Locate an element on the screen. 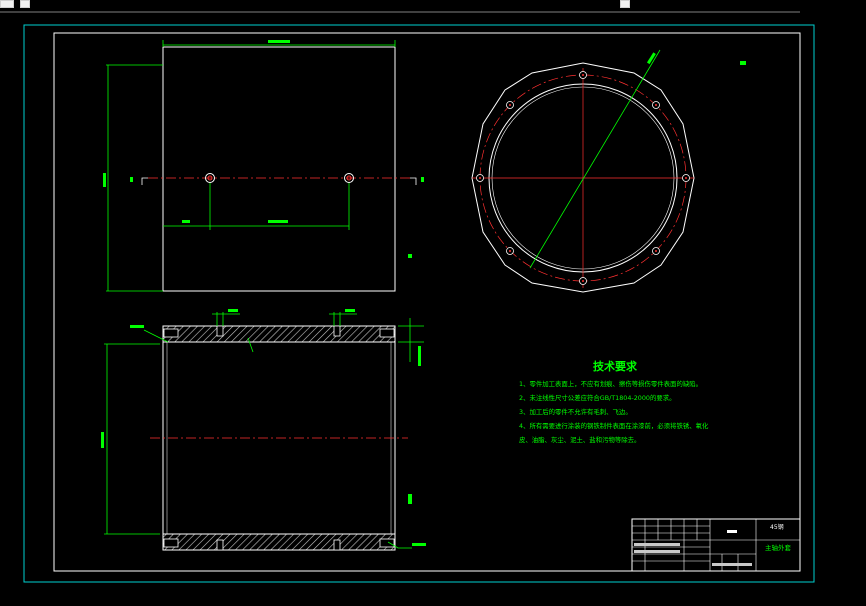  end-view-diameter-label is located at coordinates (651, 58).